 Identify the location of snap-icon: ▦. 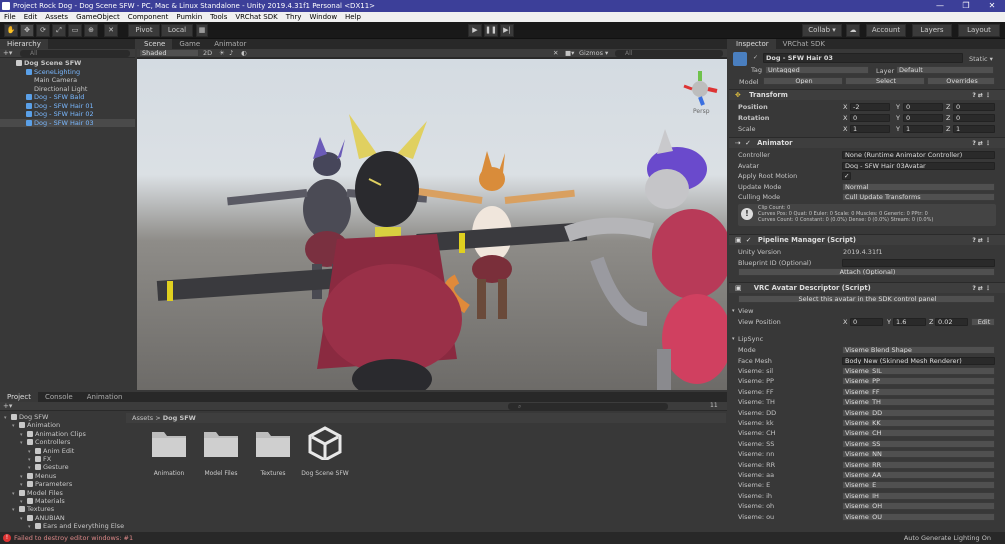
(202, 30).